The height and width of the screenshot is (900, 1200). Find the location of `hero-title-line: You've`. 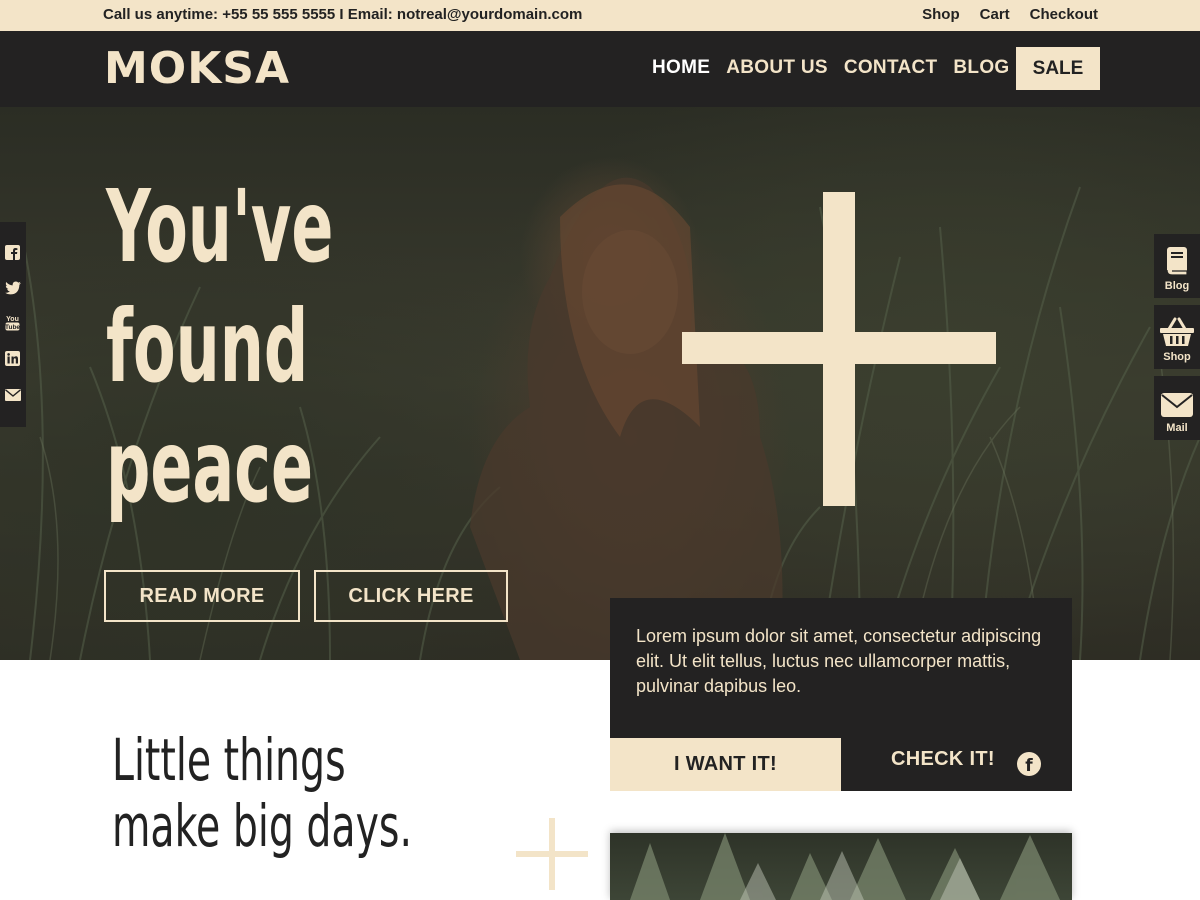

hero-title-line: You've is located at coordinates (220, 226).